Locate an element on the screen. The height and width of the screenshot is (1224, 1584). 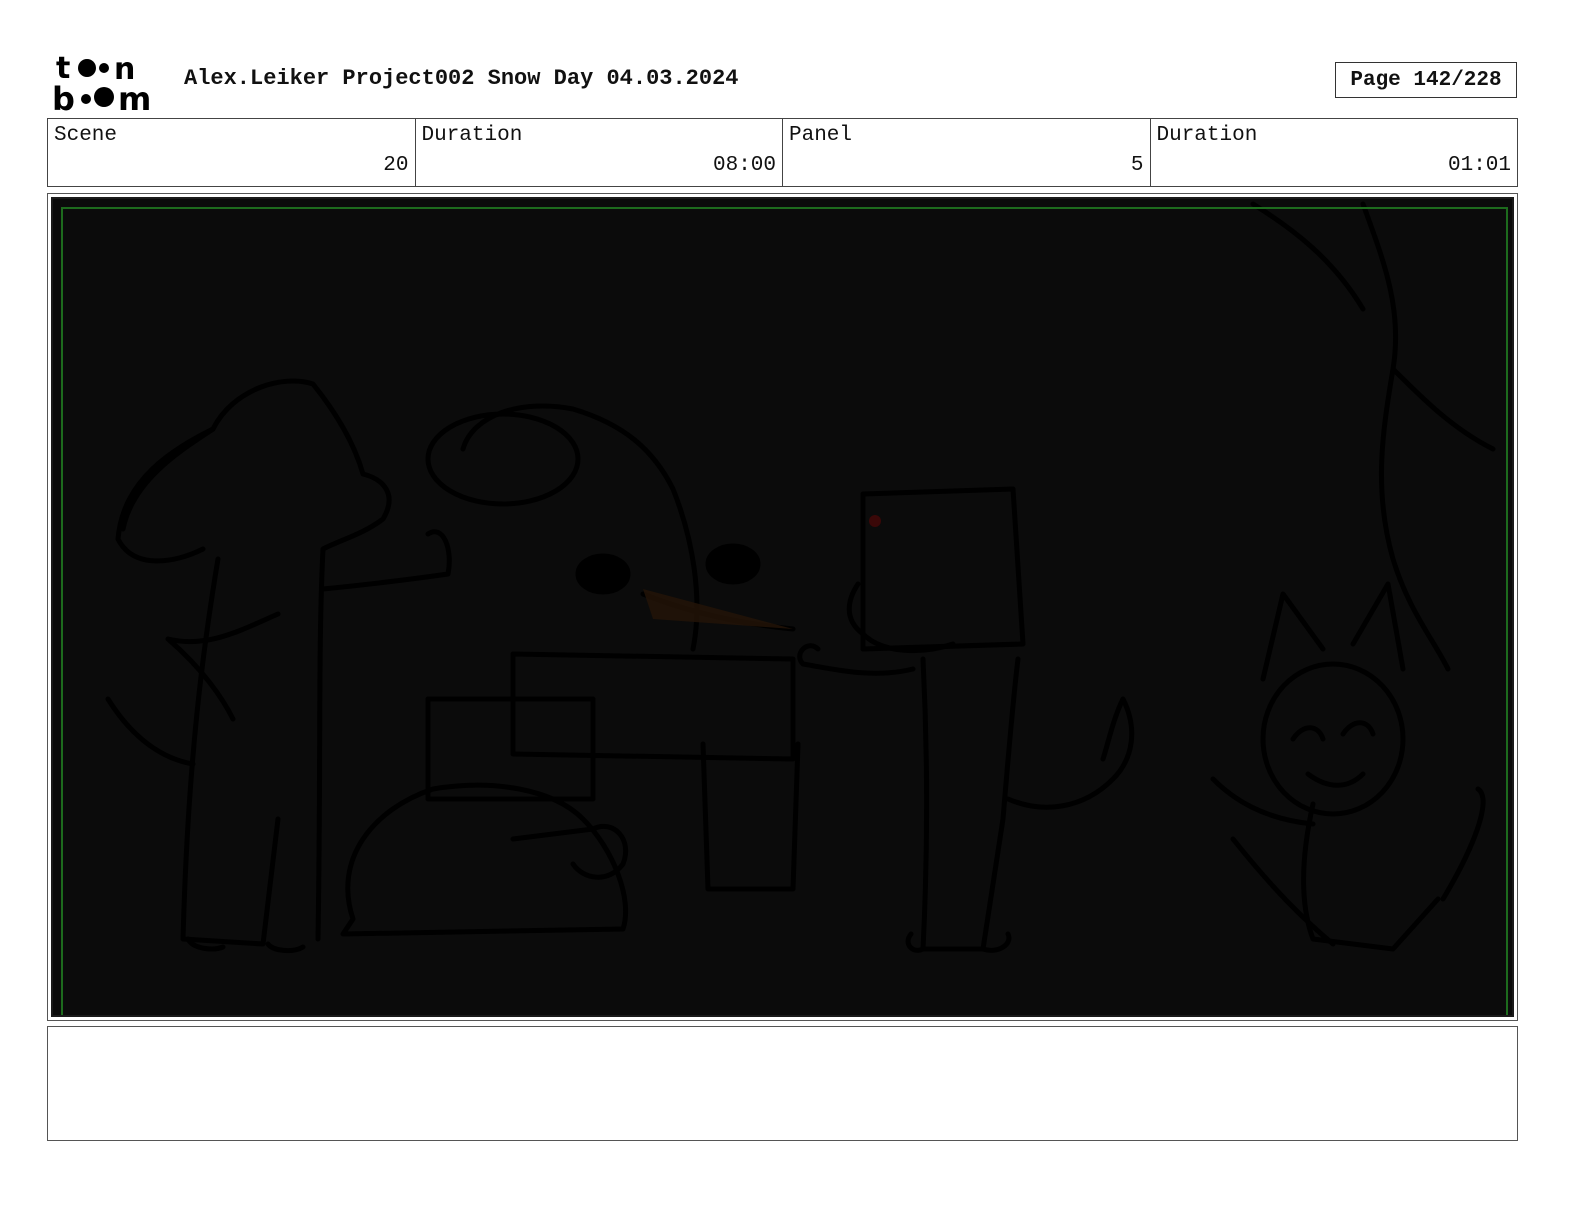
svg-text: m is located at coordinates (134, 97).